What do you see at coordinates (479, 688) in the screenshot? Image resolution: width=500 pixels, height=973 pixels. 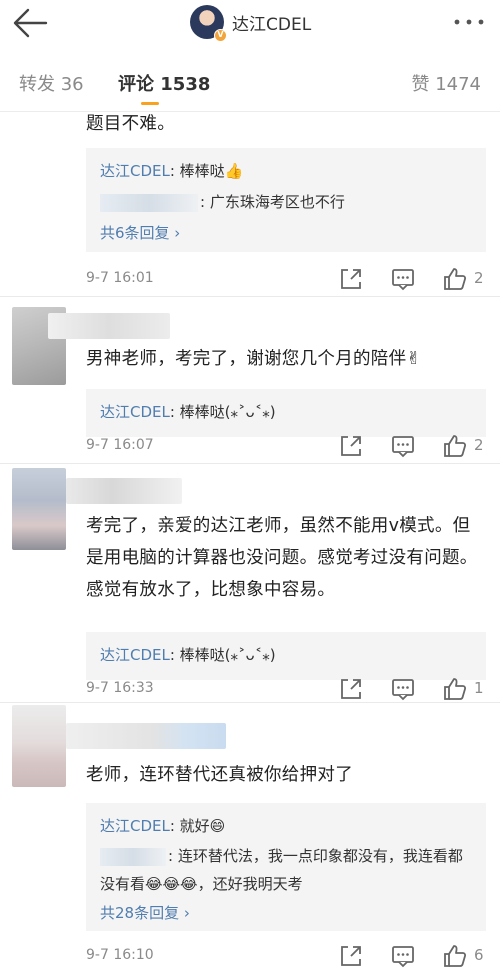 I see `like-count: 1` at bounding box center [479, 688].